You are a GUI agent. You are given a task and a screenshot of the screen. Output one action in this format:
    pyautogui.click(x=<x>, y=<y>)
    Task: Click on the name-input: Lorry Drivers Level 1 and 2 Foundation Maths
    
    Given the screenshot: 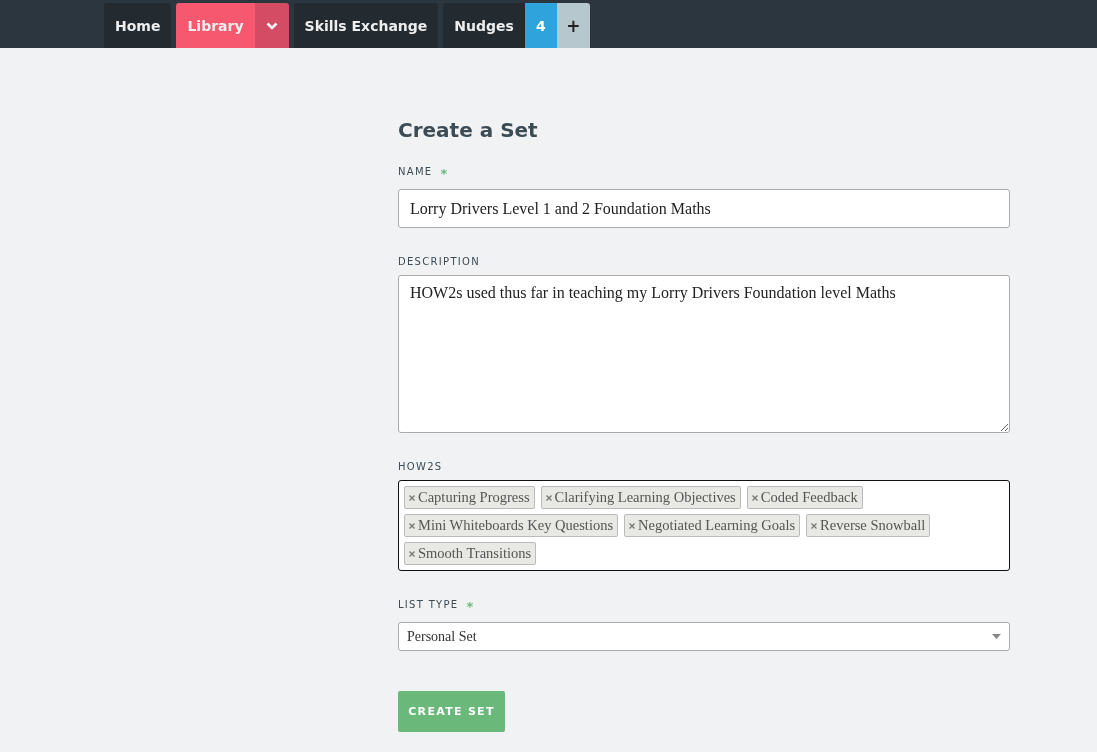 What is the action you would take?
    pyautogui.click(x=704, y=208)
    